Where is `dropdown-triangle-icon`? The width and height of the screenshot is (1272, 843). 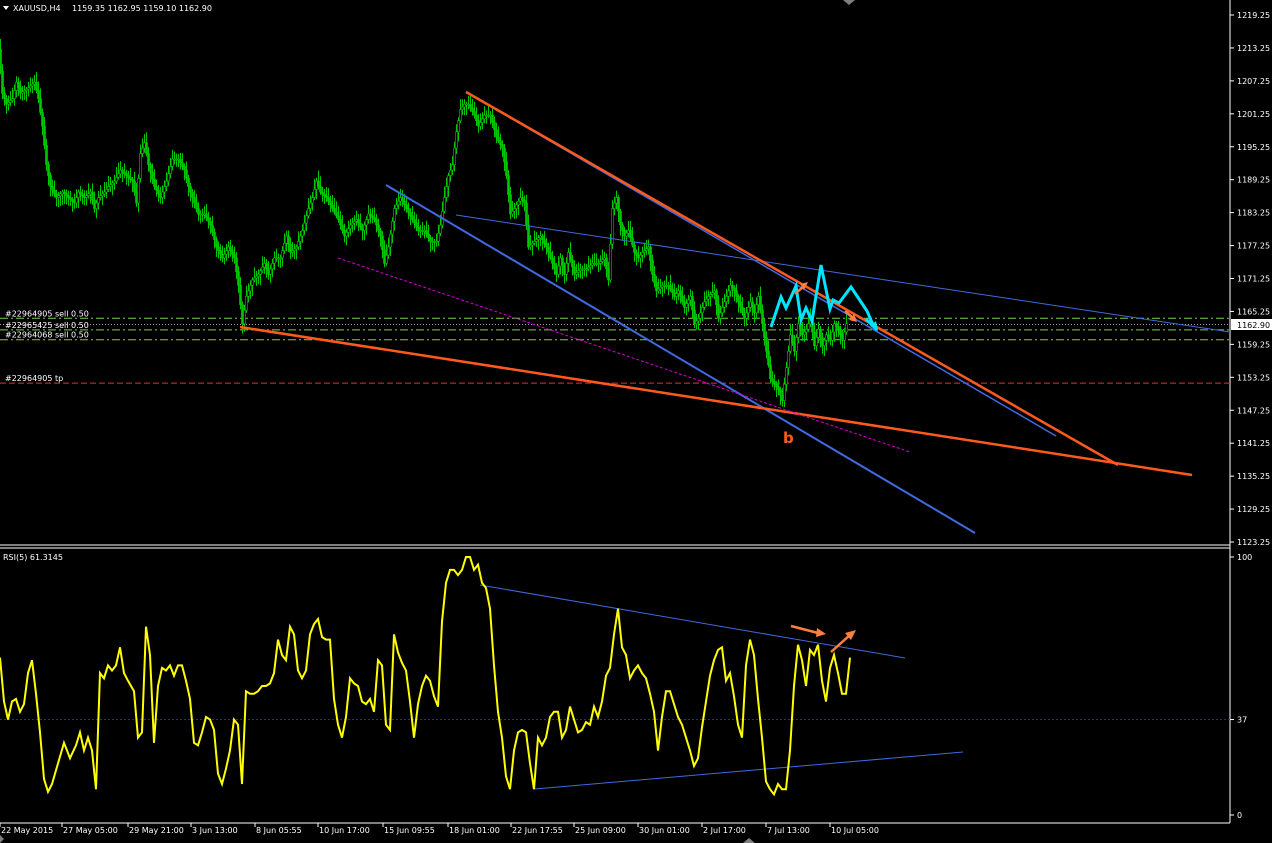 dropdown-triangle-icon is located at coordinates (6, 8).